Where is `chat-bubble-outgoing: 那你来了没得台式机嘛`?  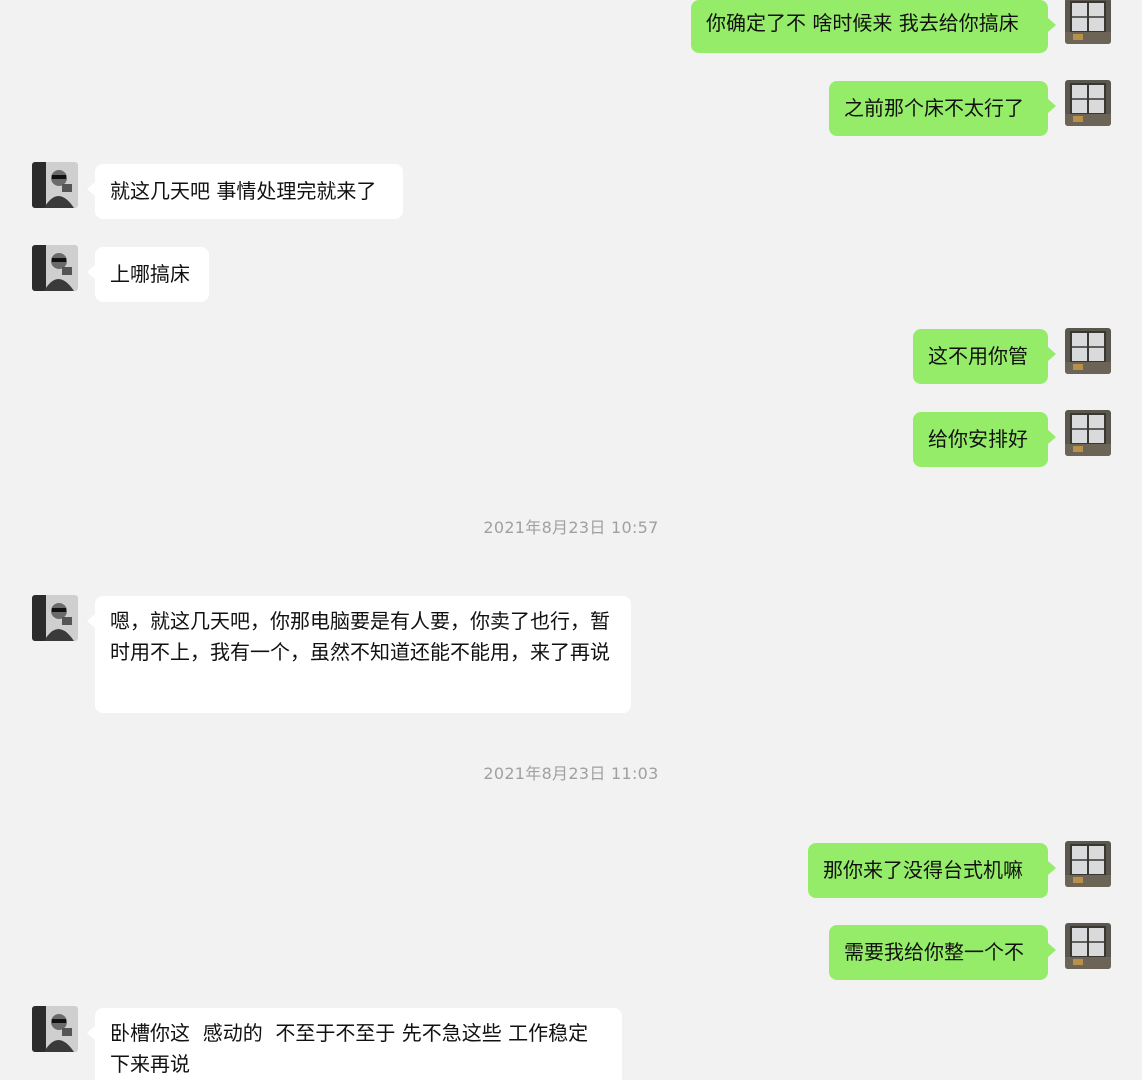
chat-bubble-outgoing: 那你来了没得台式机嘛 is located at coordinates (932, 870).